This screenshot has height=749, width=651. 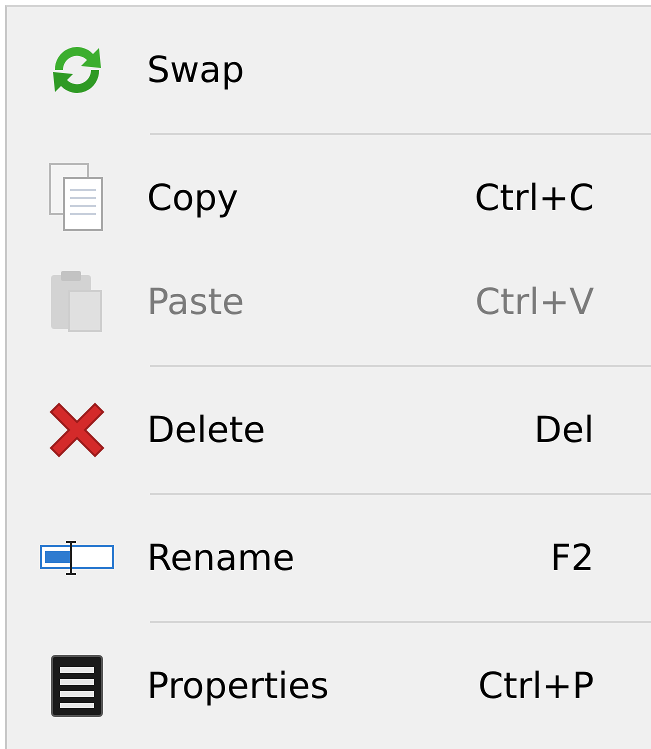 I want to click on clipboard-icon, so click(x=77, y=302).